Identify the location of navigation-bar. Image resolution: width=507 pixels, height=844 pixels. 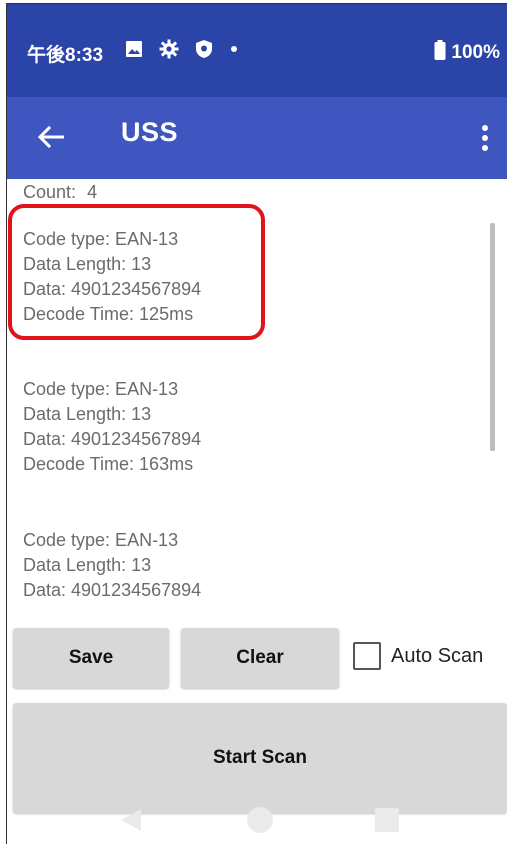
(257, 820).